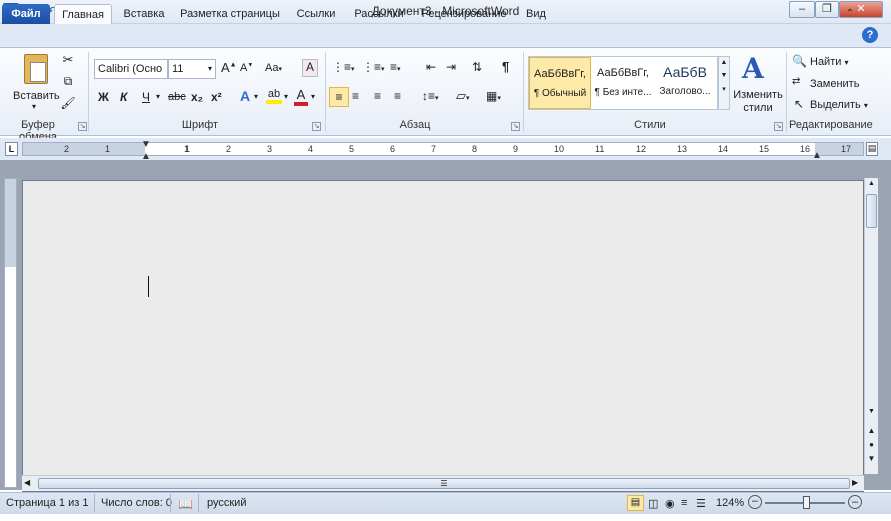 This screenshot has height=521, width=891. Describe the element at coordinates (806, 502) in the screenshot. I see `zoom-slider-thumb` at that location.